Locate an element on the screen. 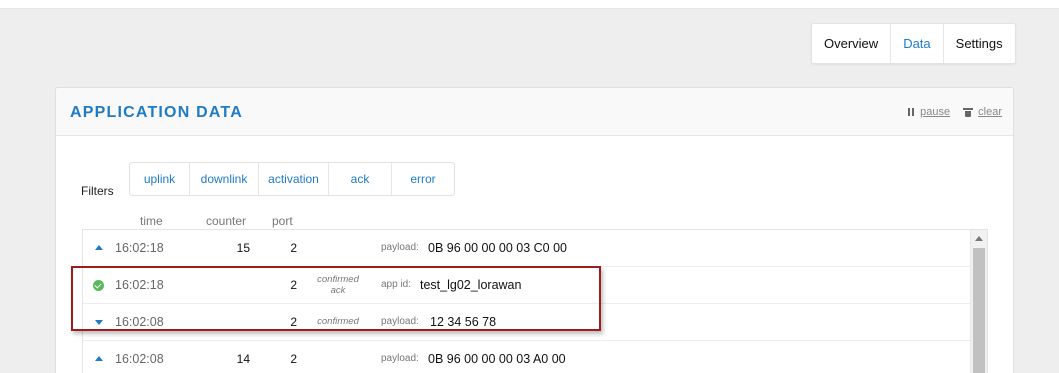 Image resolution: width=1059 pixels, height=373 pixels. panel-header: APPLICATION DATA pause clear is located at coordinates (534, 112).